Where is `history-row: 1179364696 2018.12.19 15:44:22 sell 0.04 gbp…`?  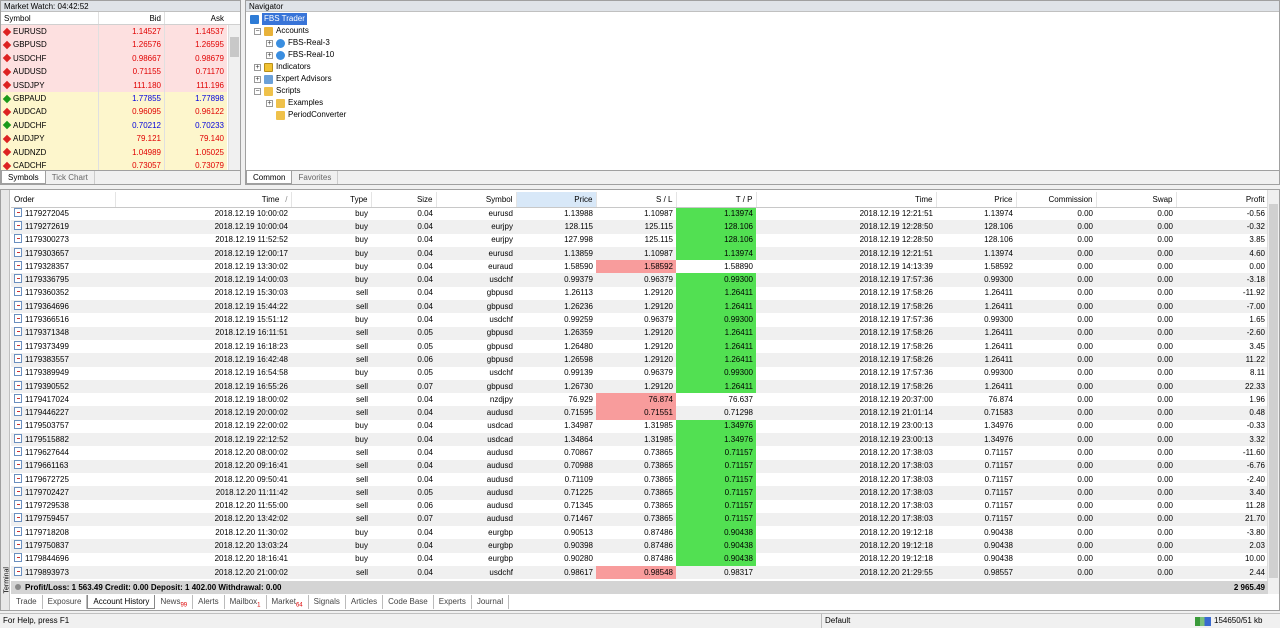
history-row: 1179364696 2018.12.19 15:44:22 sell 0.04 gbp… is located at coordinates (639, 307).